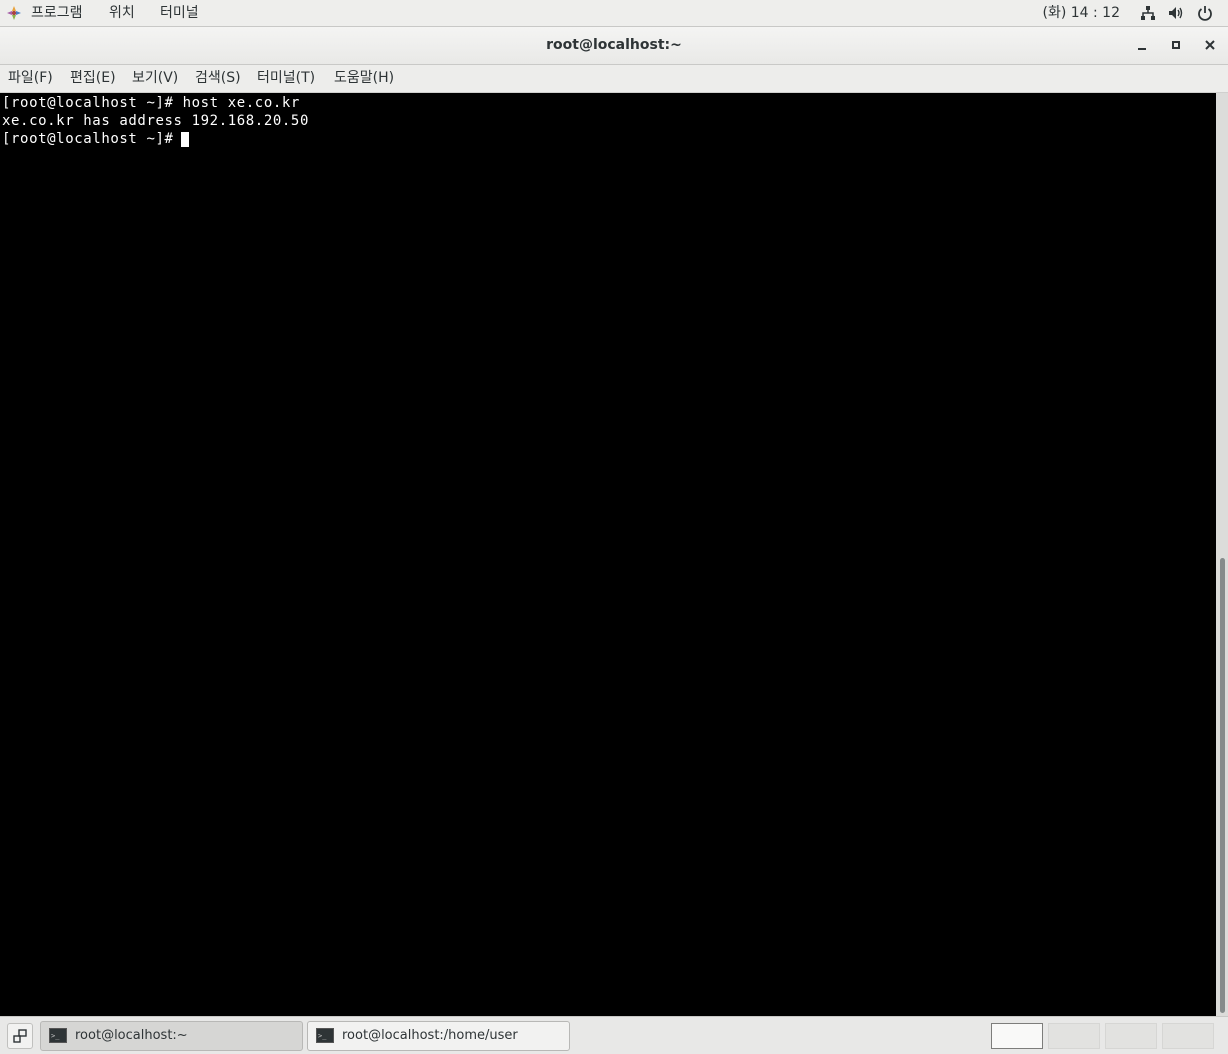 This screenshot has width=1228, height=1054. What do you see at coordinates (185, 139) in the screenshot?
I see `text-cursor` at bounding box center [185, 139].